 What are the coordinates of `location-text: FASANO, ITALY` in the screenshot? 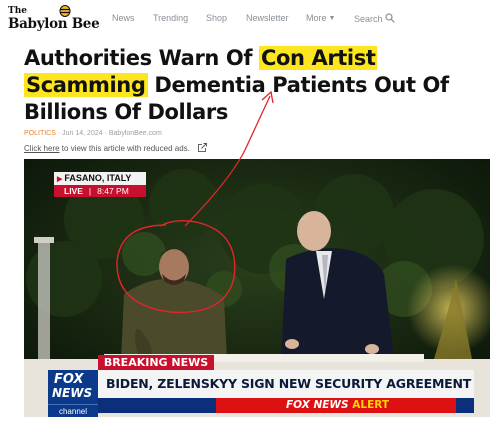 It's located at (98, 178).